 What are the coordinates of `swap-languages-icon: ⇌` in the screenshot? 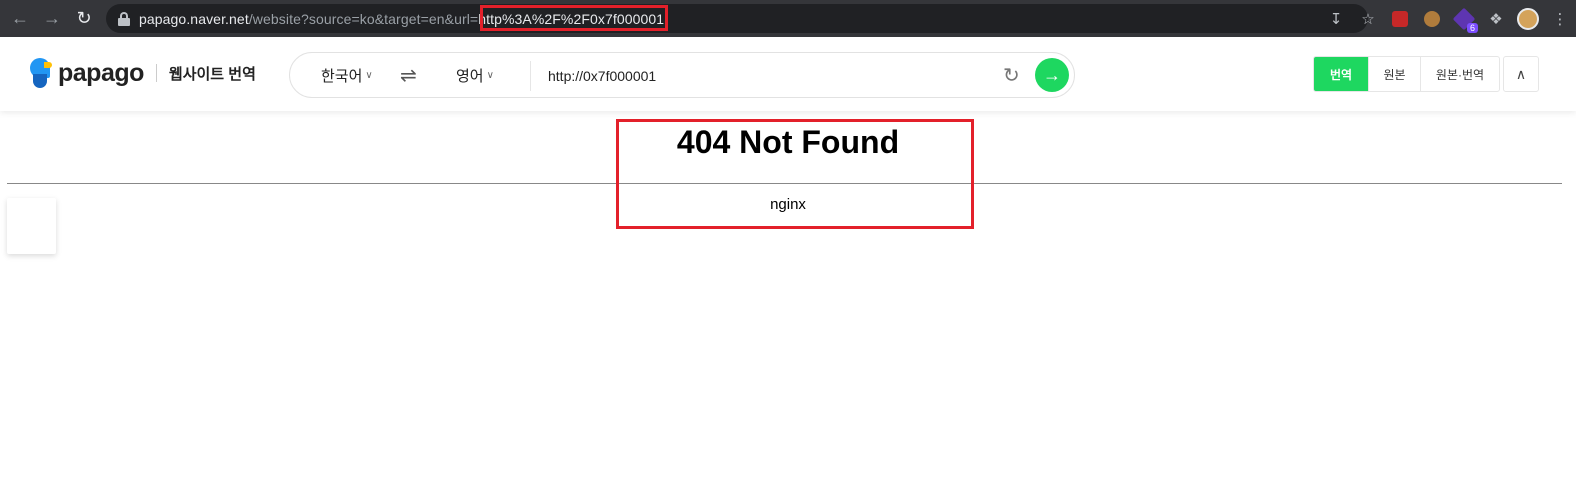 It's located at (408, 75).